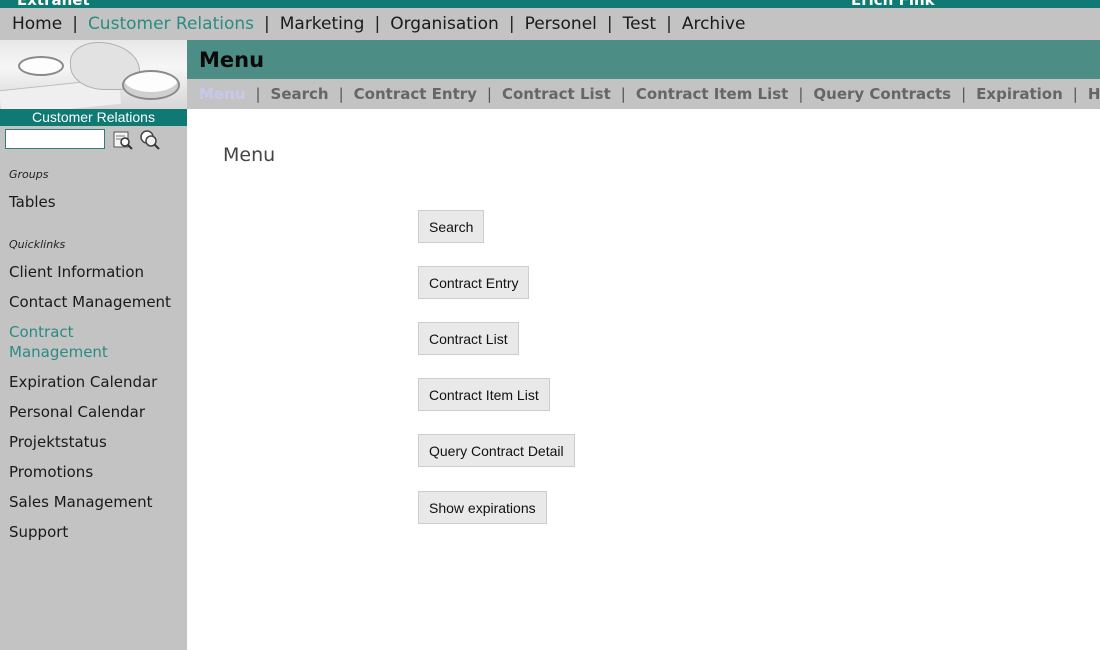 This screenshot has height=650, width=1100. Describe the element at coordinates (94, 382) in the screenshot. I see `sidebar-item-expiration-calendar: Expiration Calendar` at that location.